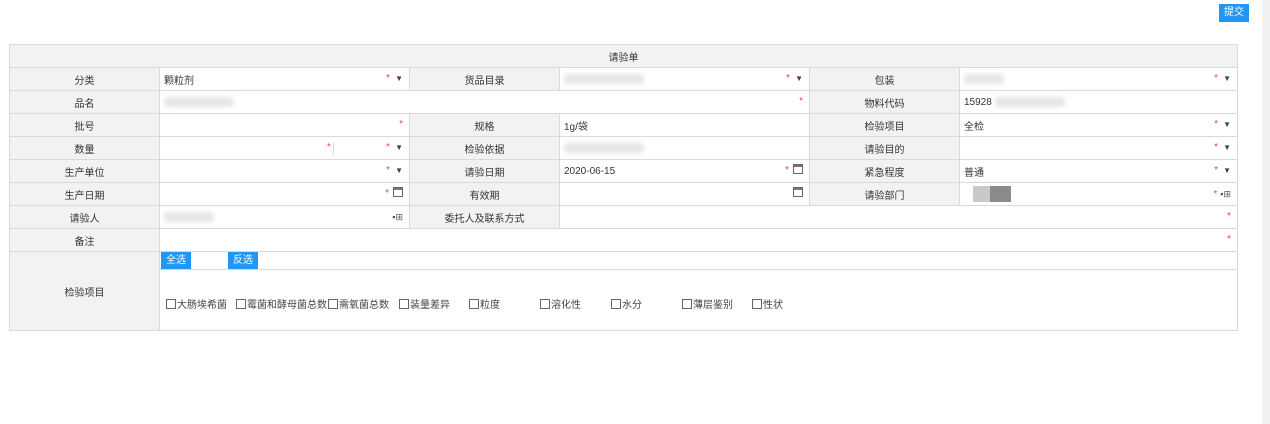 The width and height of the screenshot is (1270, 424). I want to click on label-inspect-item: 检验项目, so click(884, 125).